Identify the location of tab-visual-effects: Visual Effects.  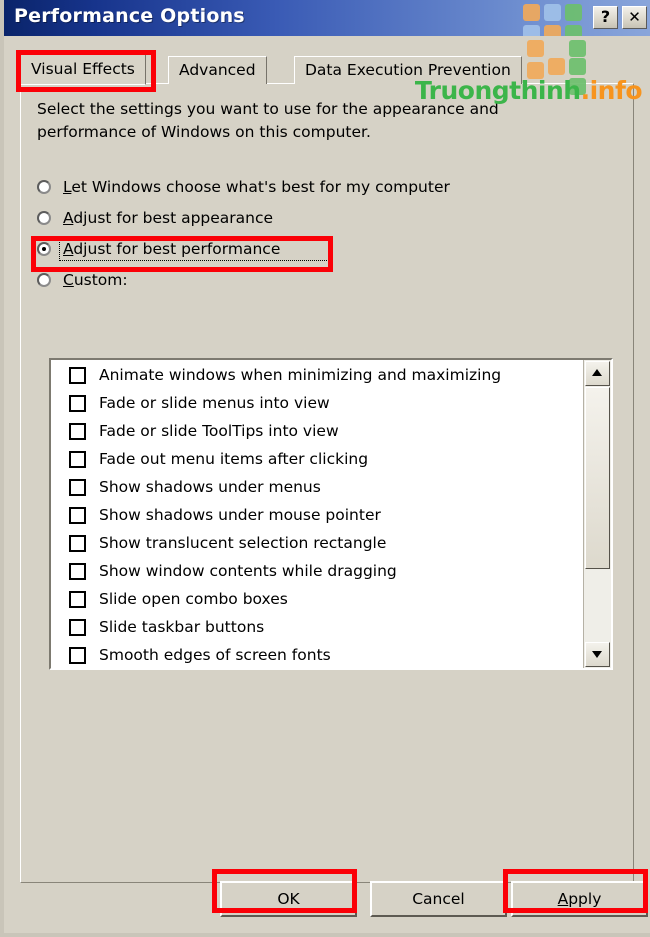
(83, 69).